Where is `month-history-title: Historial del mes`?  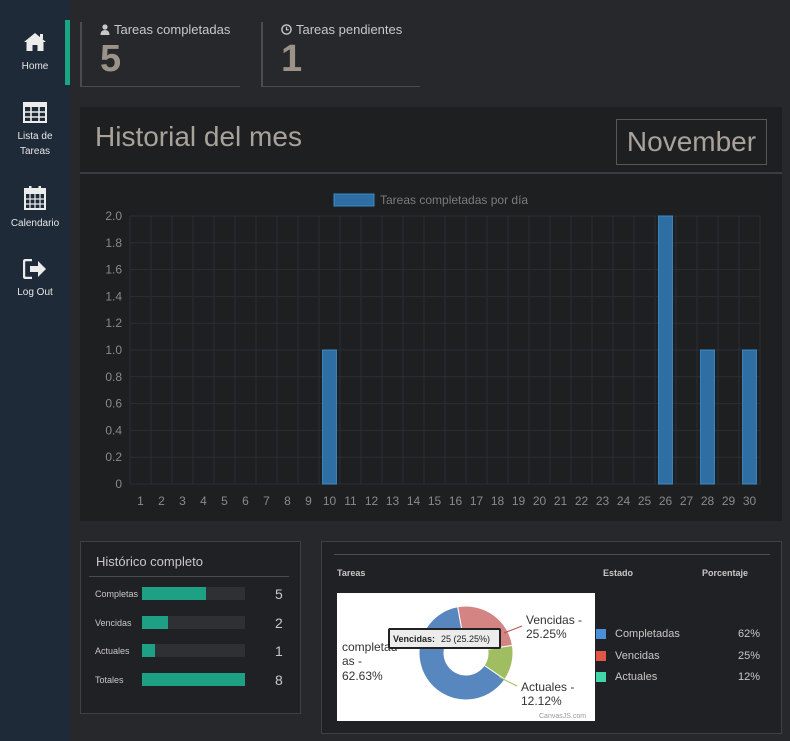
month-history-title: Historial del mes is located at coordinates (198, 136).